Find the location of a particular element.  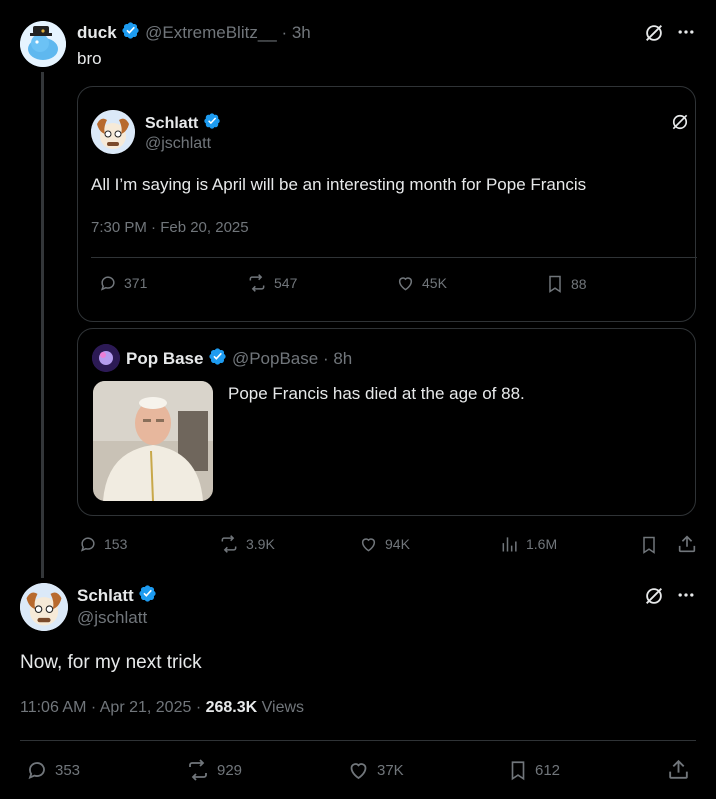

views-button: 1.6M is located at coordinates (528, 544).